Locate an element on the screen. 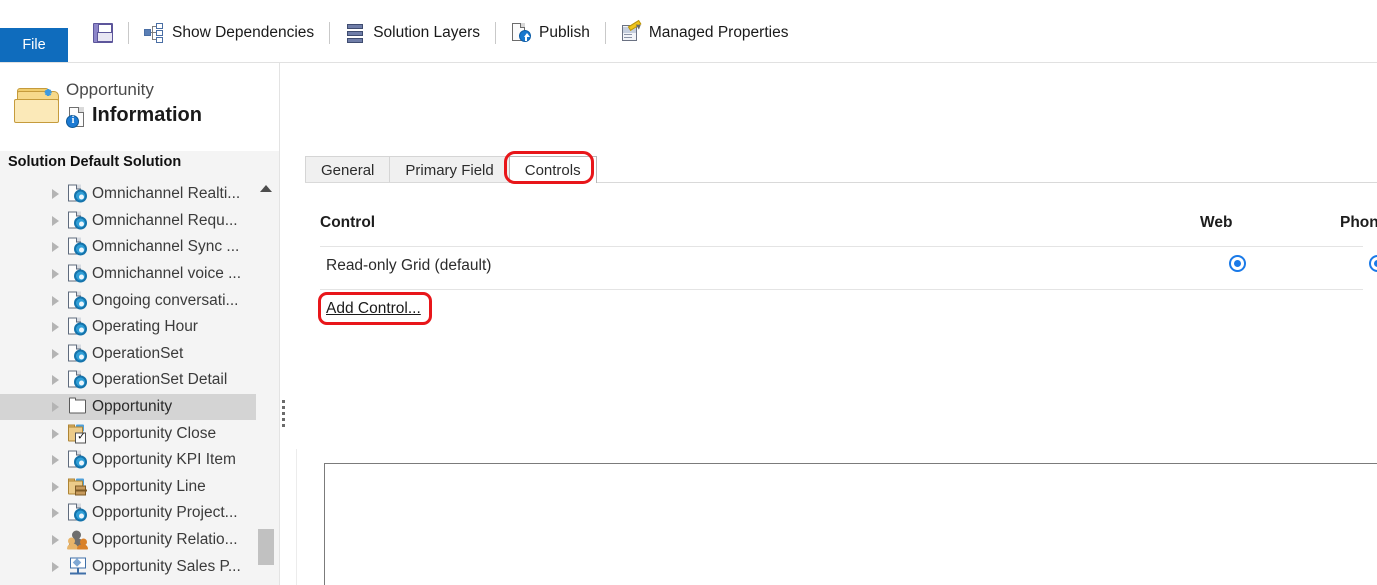  tree-item-opportunity-close: Opportunity Close is located at coordinates (129, 433).